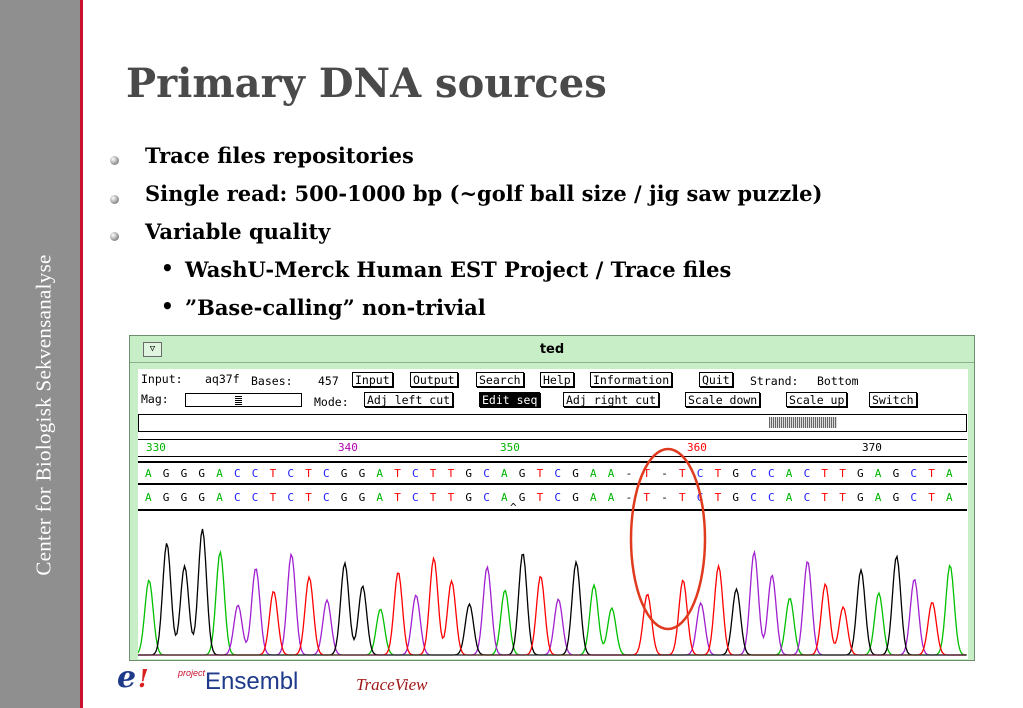 This screenshot has width=1023, height=708. What do you see at coordinates (716, 379) in the screenshot?
I see `quit-button: Quit` at bounding box center [716, 379].